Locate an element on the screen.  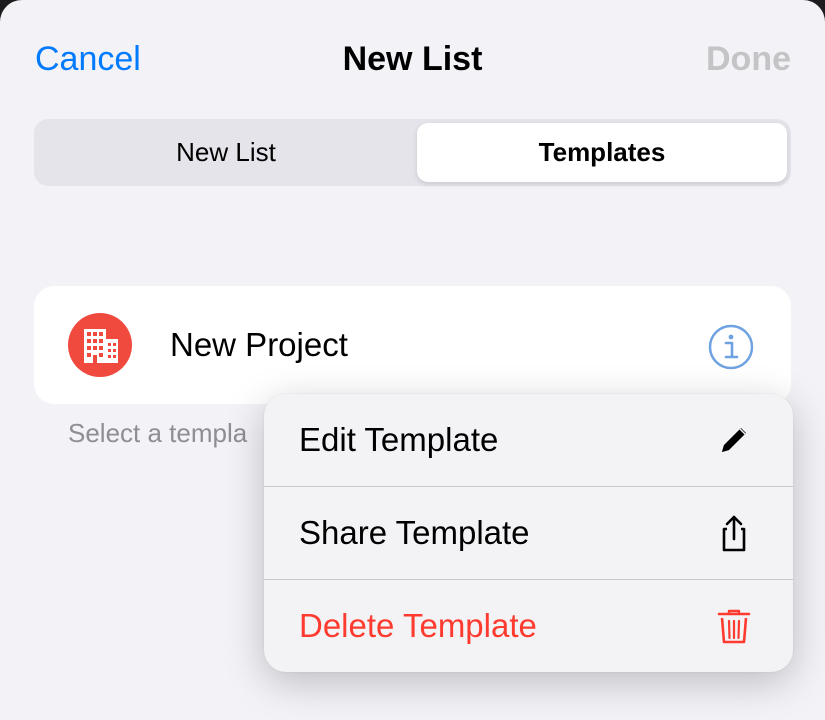
edit-template-menu-item: Edit Template is located at coordinates (528, 440).